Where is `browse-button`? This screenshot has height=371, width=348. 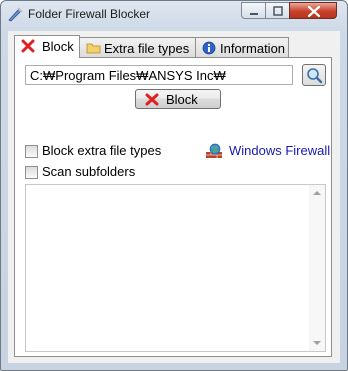 browse-button is located at coordinates (314, 75).